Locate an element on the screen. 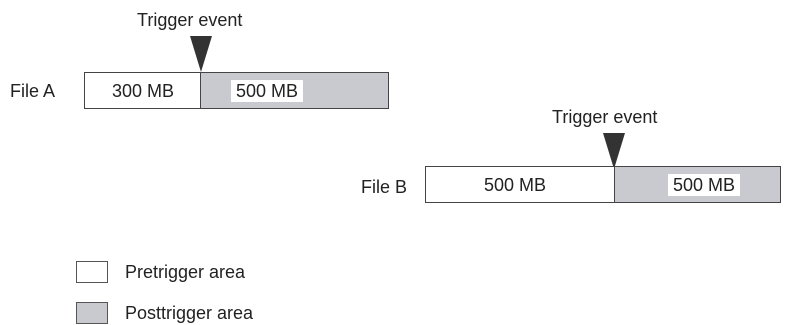  file-b-posttrigger-area: 500 MB is located at coordinates (697, 184).